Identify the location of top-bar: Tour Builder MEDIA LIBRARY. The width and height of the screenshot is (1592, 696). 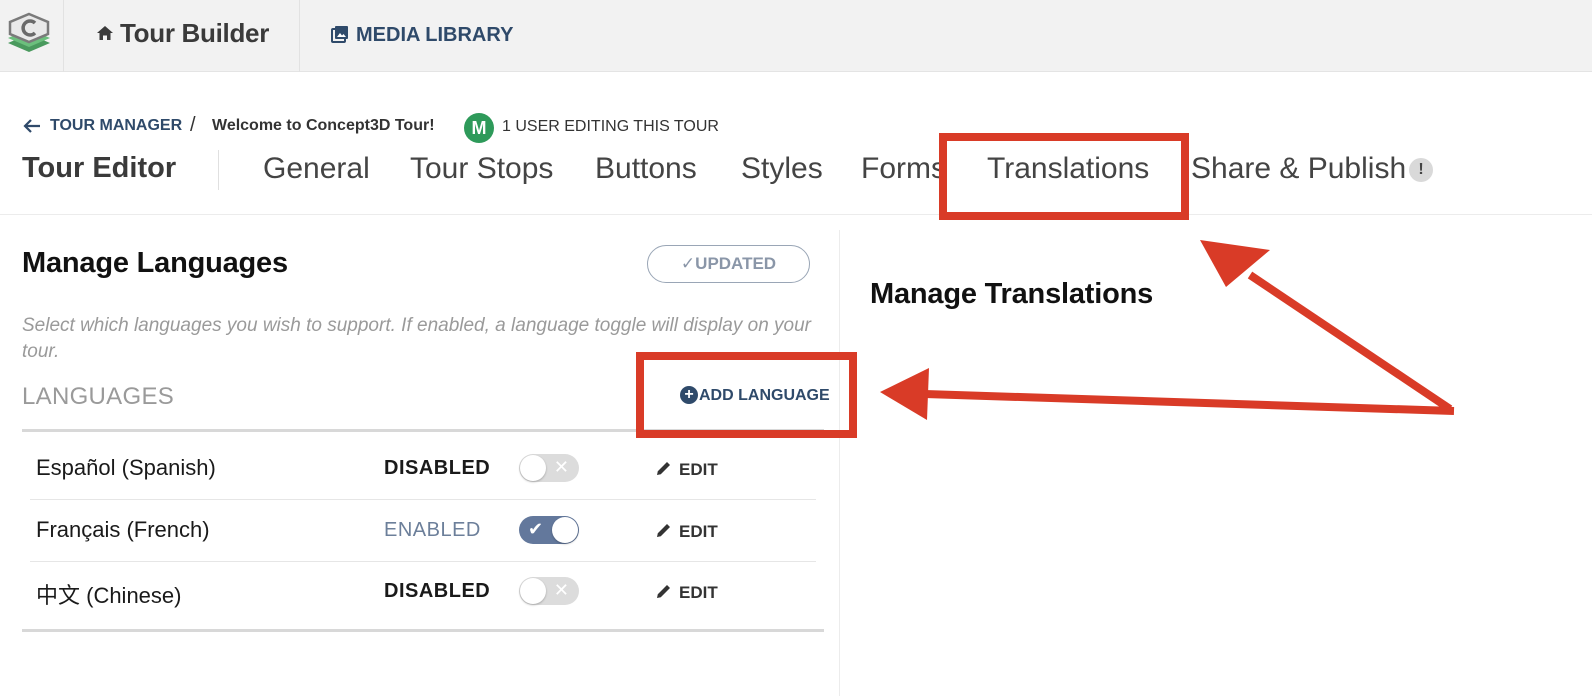
(796, 36).